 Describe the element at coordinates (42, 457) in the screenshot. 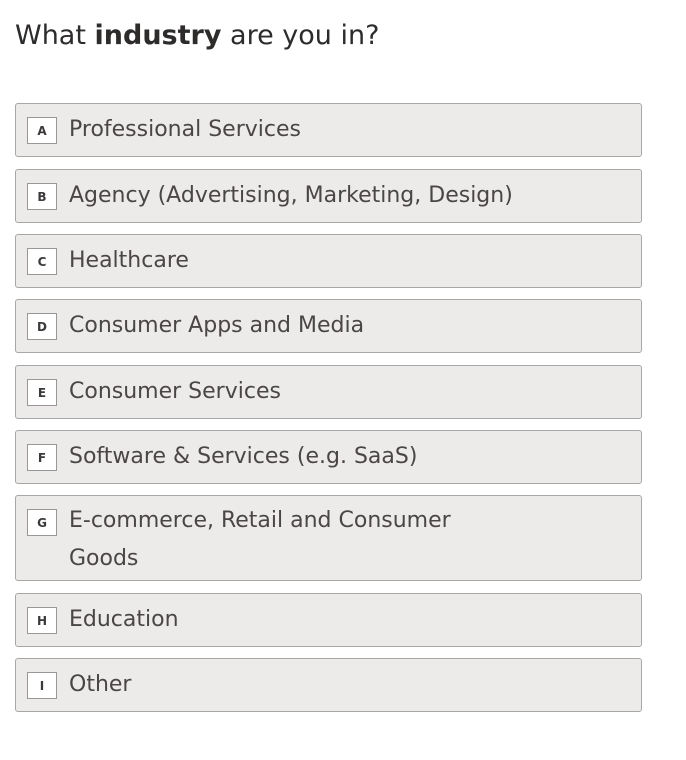

I see `option-key: F` at that location.